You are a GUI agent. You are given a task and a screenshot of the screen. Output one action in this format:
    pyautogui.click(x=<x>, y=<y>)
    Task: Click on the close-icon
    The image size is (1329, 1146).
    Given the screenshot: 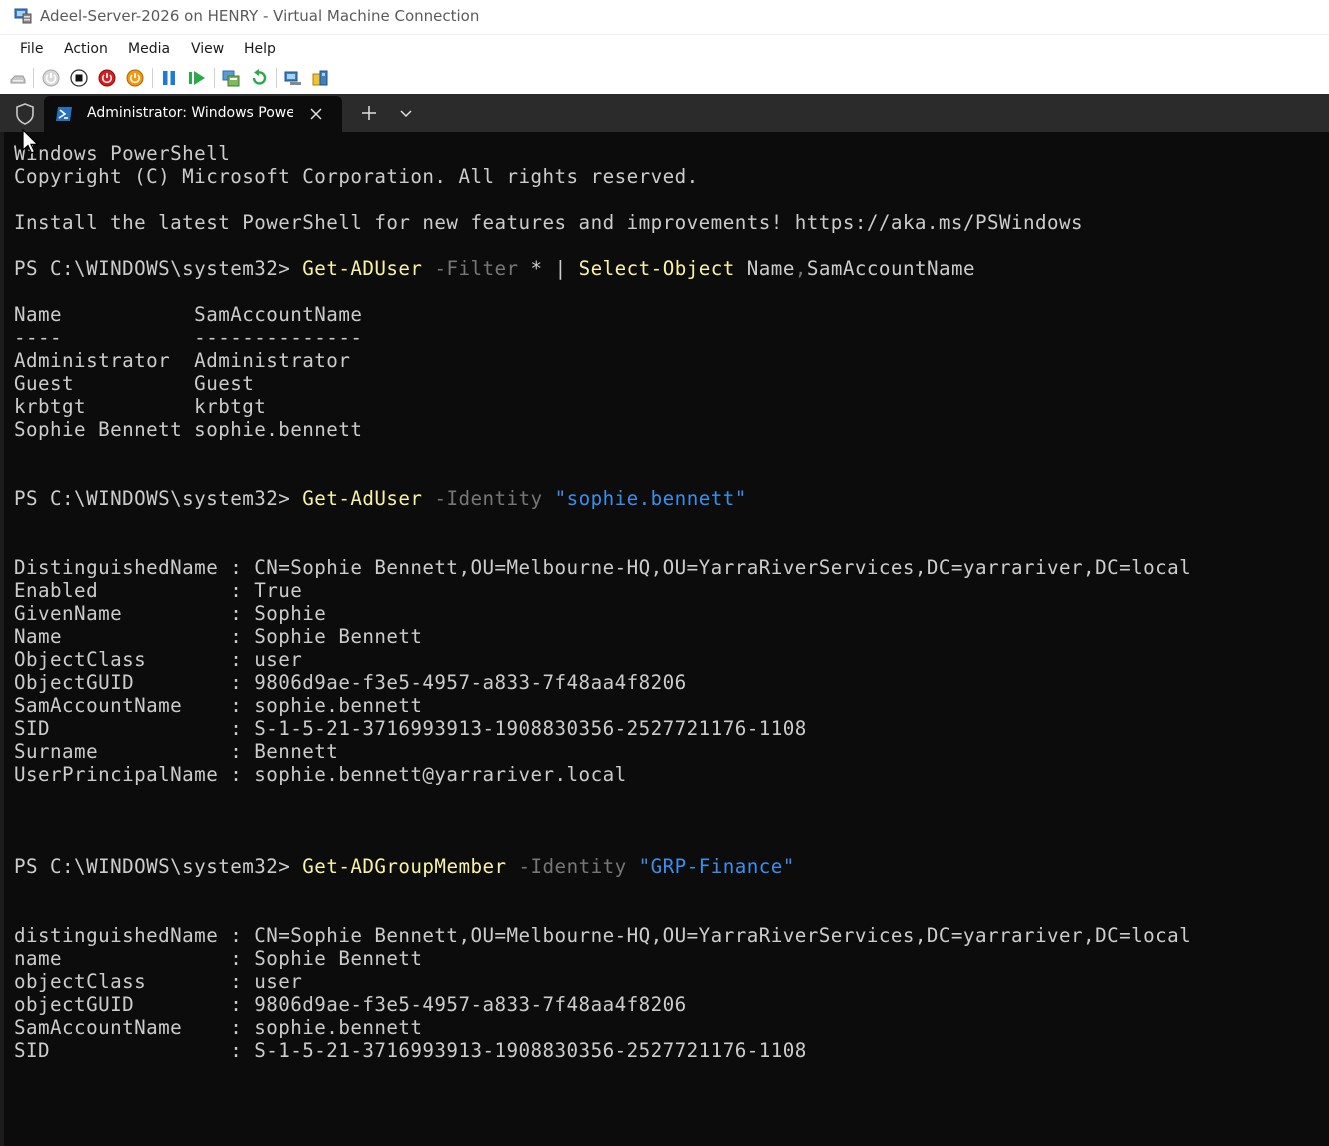 What is the action you would take?
    pyautogui.click(x=316, y=114)
    